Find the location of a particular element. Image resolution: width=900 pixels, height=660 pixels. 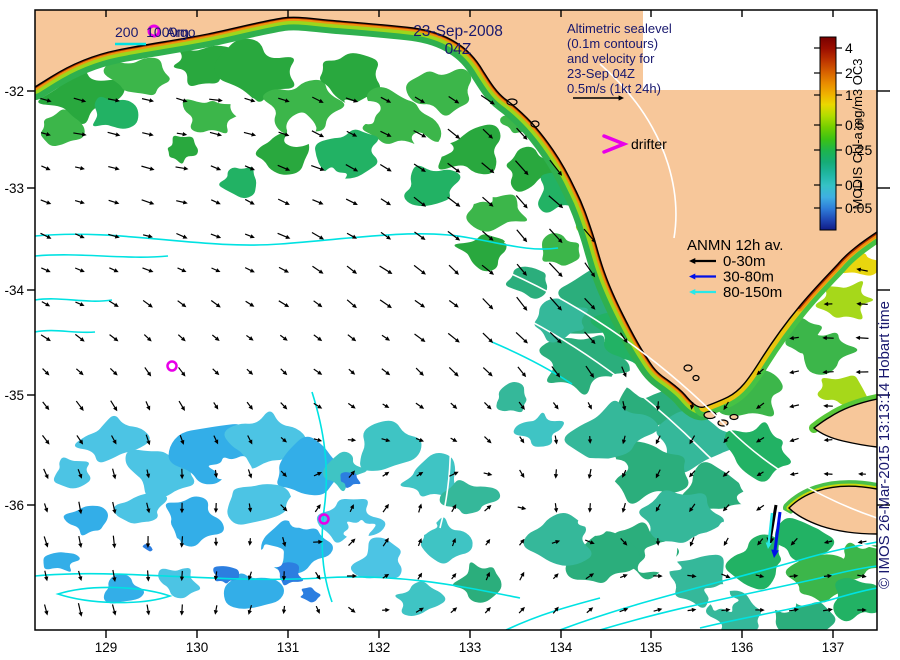

drifter-legend-label: drifter is located at coordinates (649, 144).